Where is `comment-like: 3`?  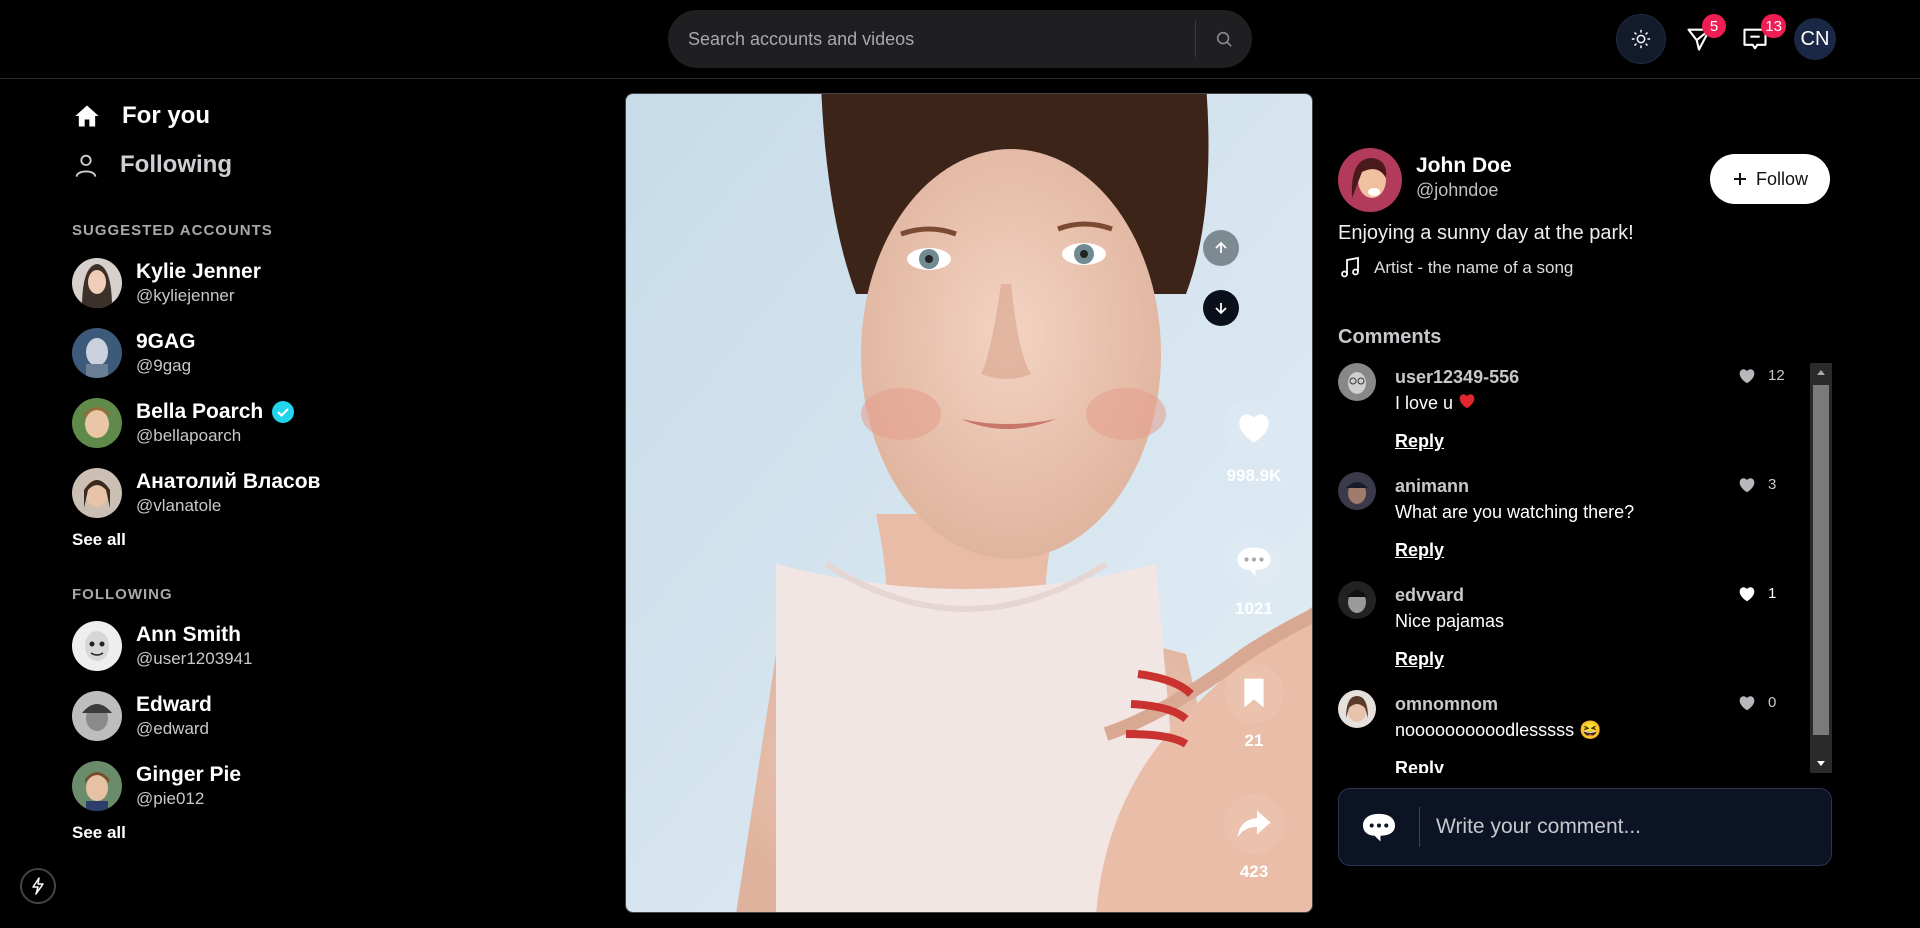
comment-like: 3 is located at coordinates (1757, 484).